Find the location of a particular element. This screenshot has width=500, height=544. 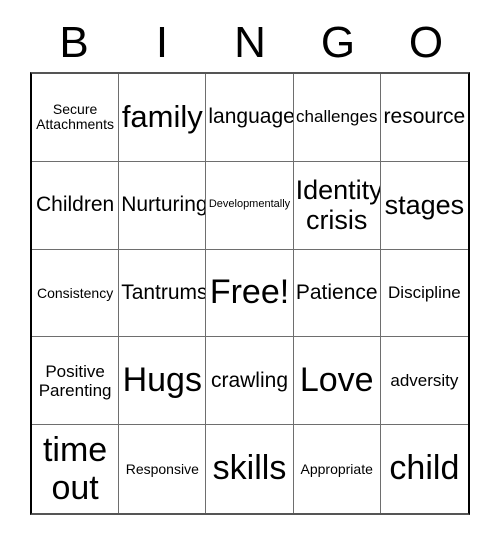

bingo-free-space-label: Free! is located at coordinates (249, 292).